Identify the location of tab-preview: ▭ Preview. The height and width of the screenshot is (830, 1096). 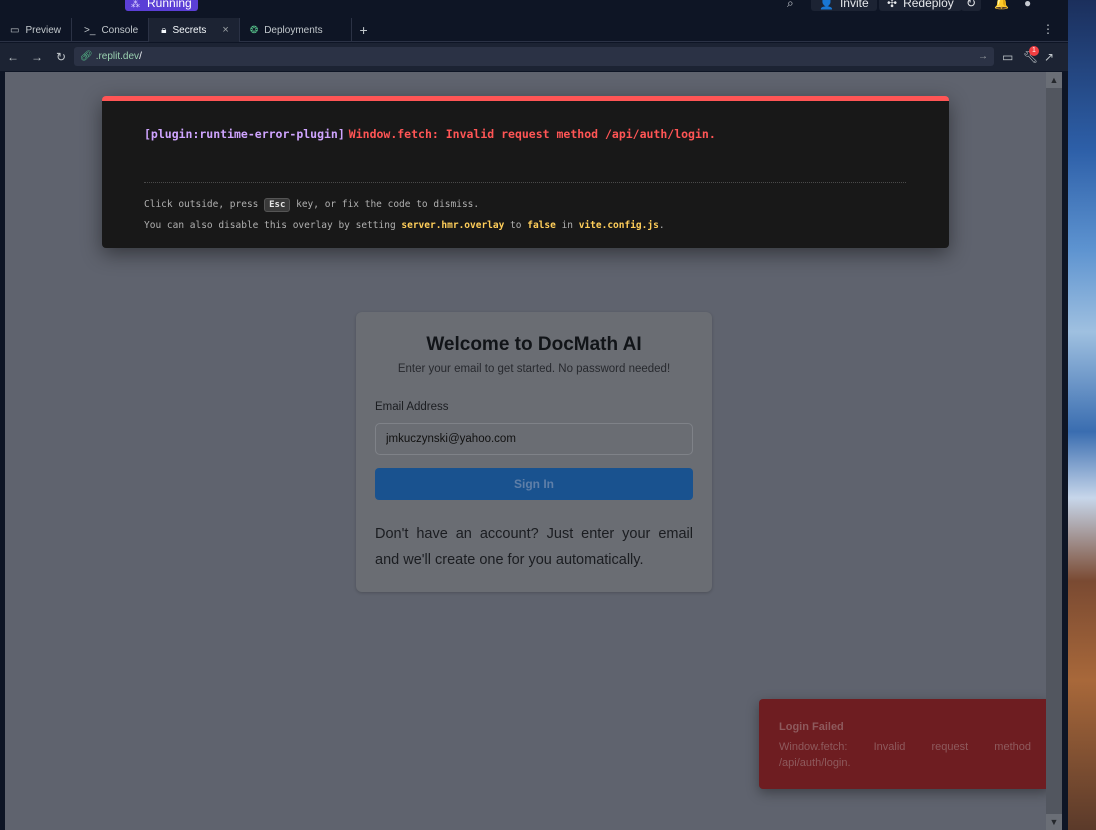
(36, 30).